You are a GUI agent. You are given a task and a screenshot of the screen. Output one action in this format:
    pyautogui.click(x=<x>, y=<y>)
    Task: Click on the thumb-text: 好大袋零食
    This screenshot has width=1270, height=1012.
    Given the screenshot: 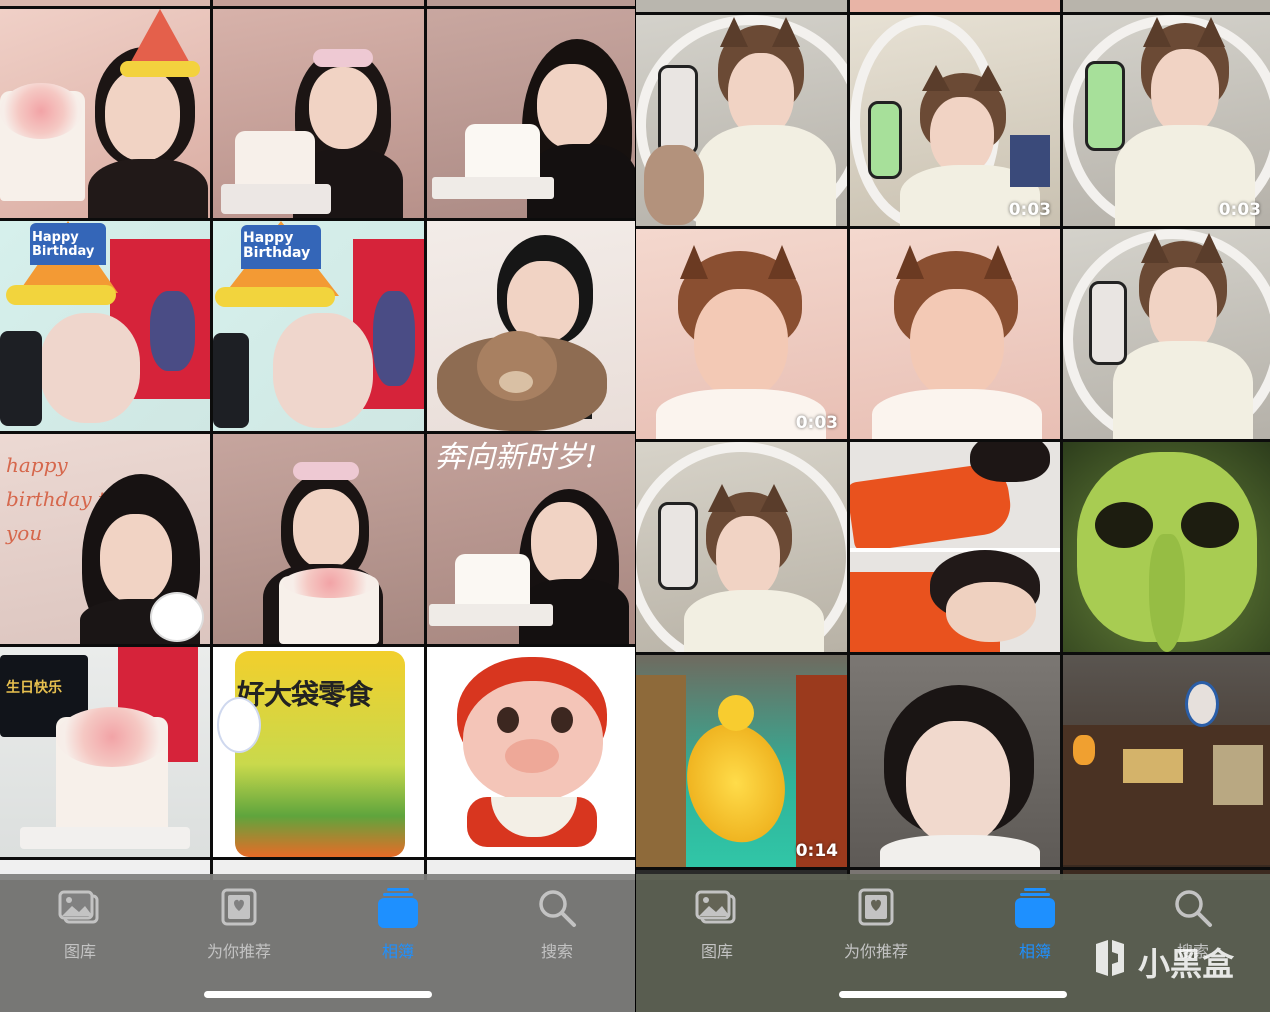 What is the action you would take?
    pyautogui.click(x=305, y=694)
    